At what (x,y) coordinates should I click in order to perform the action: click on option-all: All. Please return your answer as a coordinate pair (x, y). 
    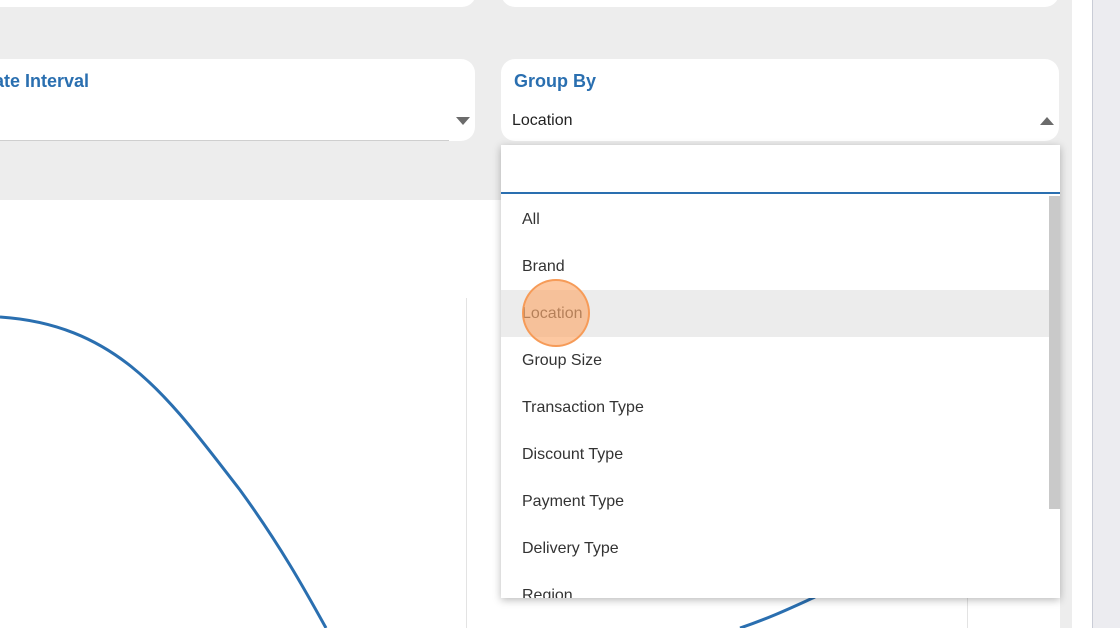
    Looking at the image, I should click on (775, 219).